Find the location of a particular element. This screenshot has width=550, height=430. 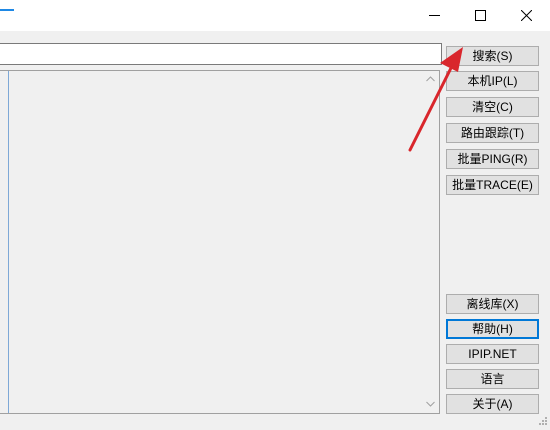

maximize-button is located at coordinates (480, 15).